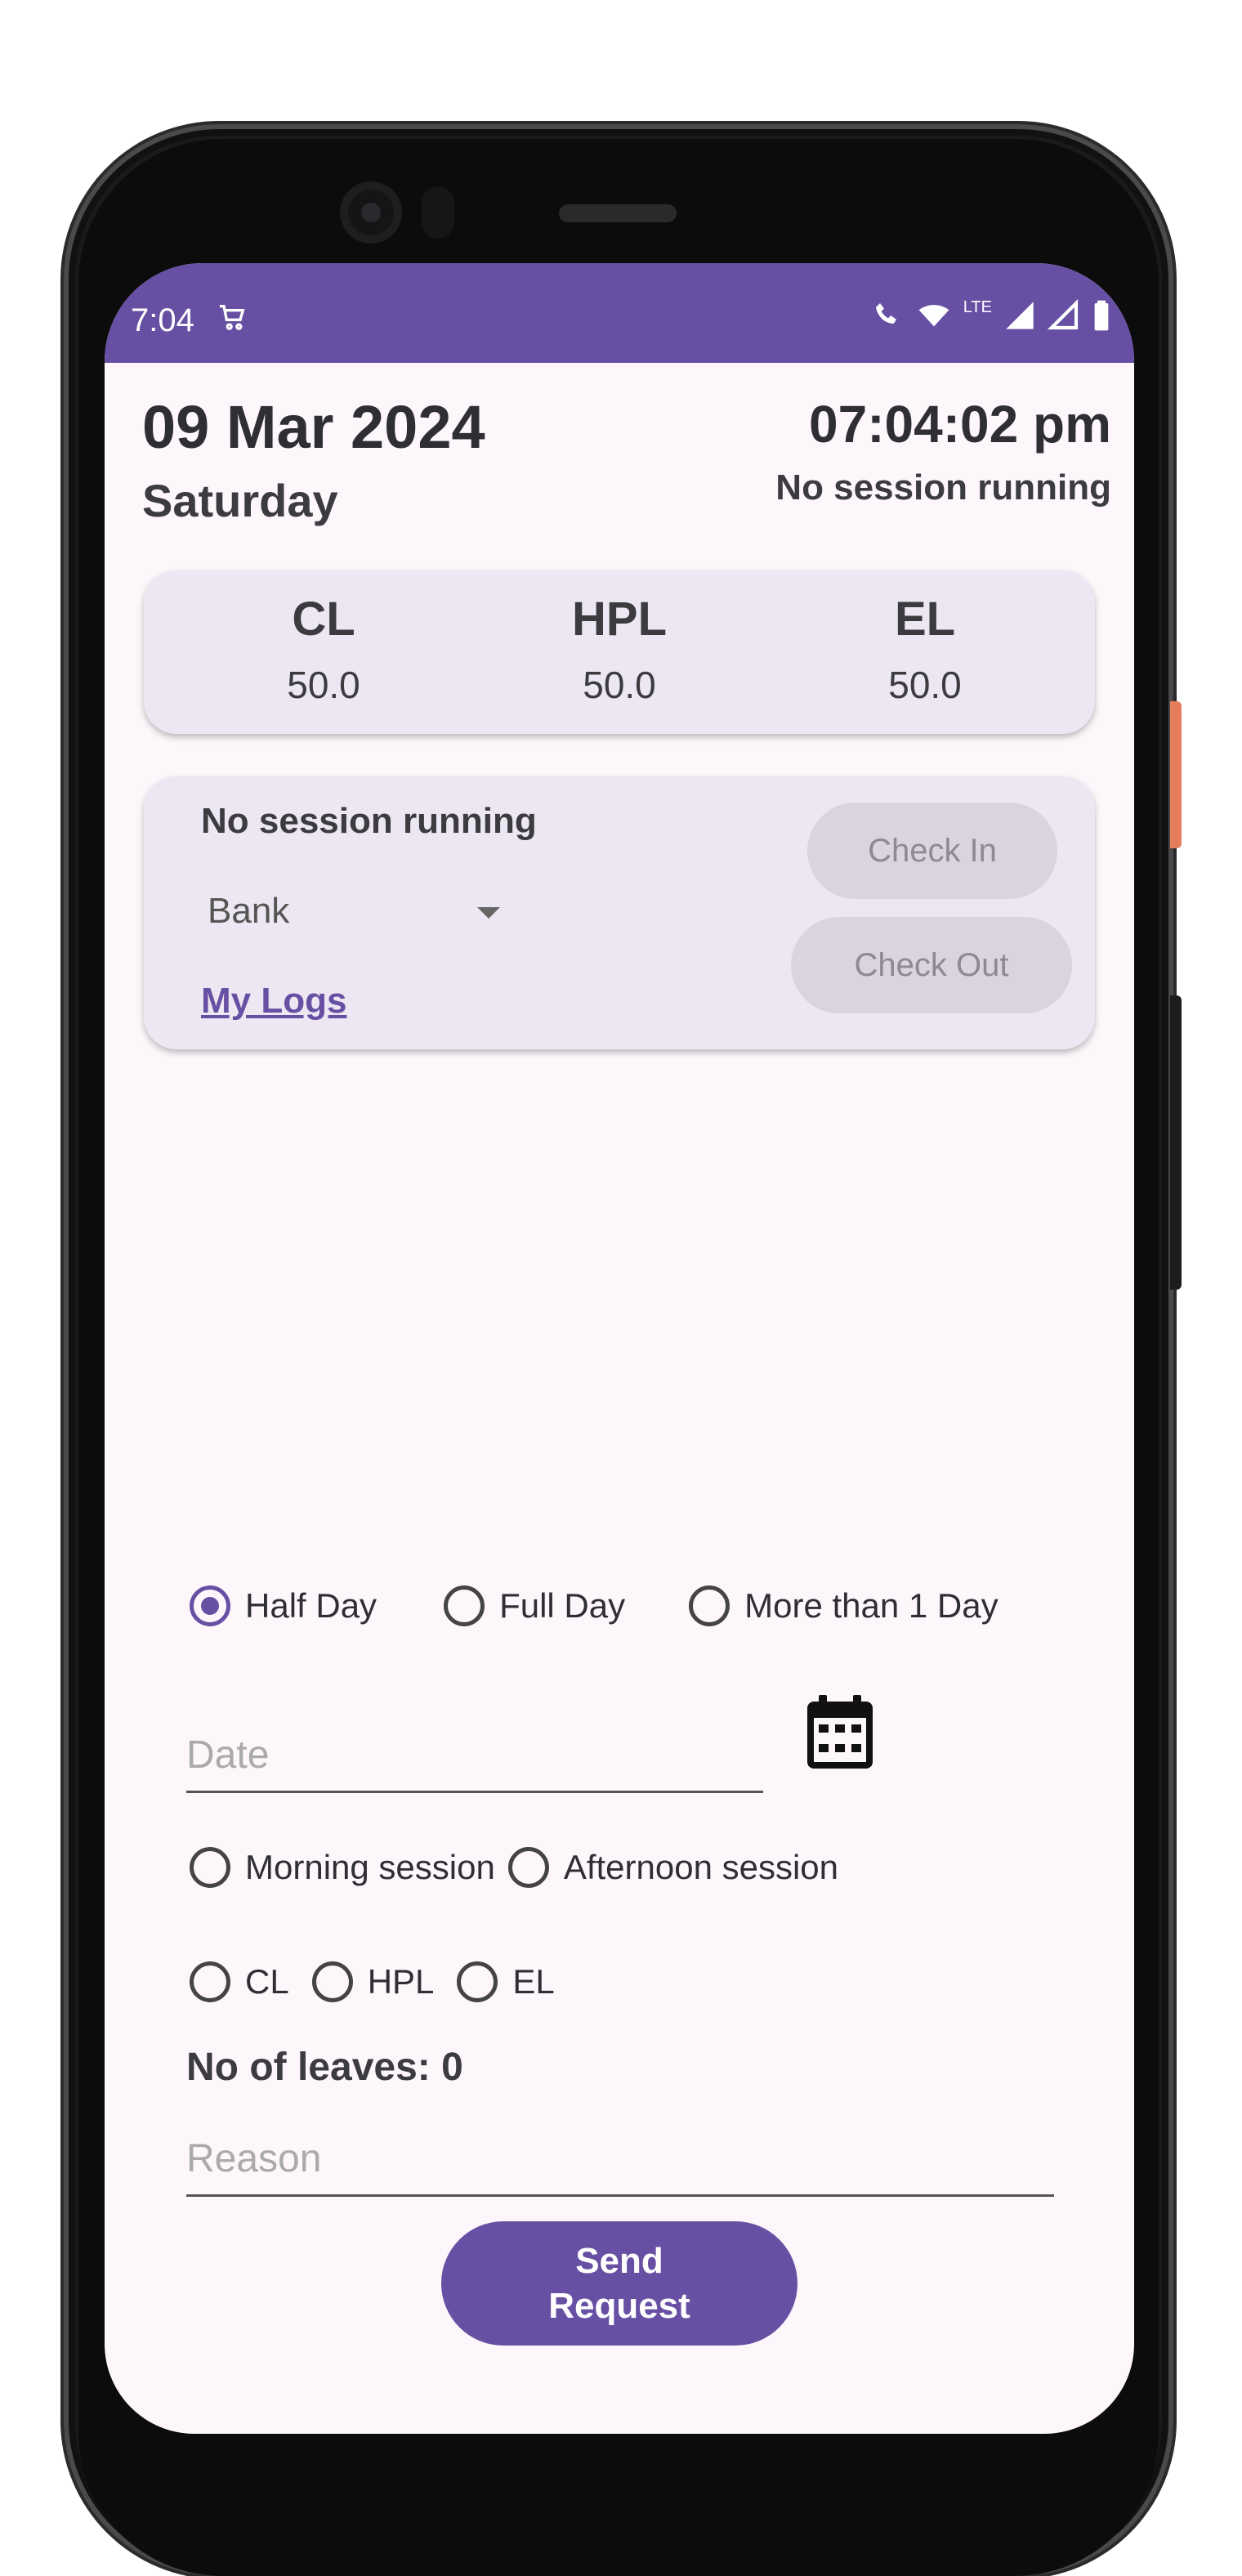 The height and width of the screenshot is (2576, 1242). I want to click on balance-label: HPL, so click(620, 619).